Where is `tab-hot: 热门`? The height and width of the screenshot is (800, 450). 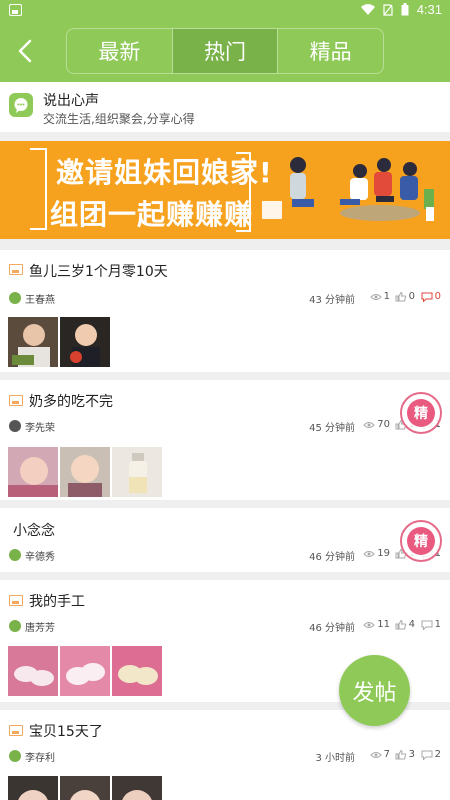
tab-hot: 热门 is located at coordinates (225, 51).